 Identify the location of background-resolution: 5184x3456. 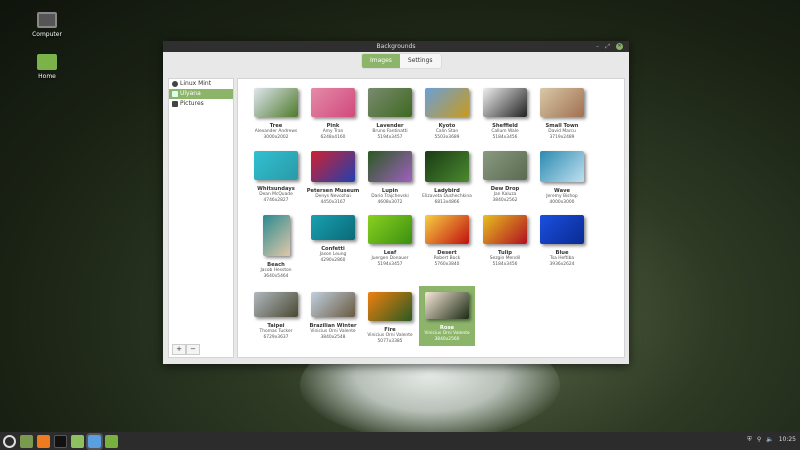
(505, 137).